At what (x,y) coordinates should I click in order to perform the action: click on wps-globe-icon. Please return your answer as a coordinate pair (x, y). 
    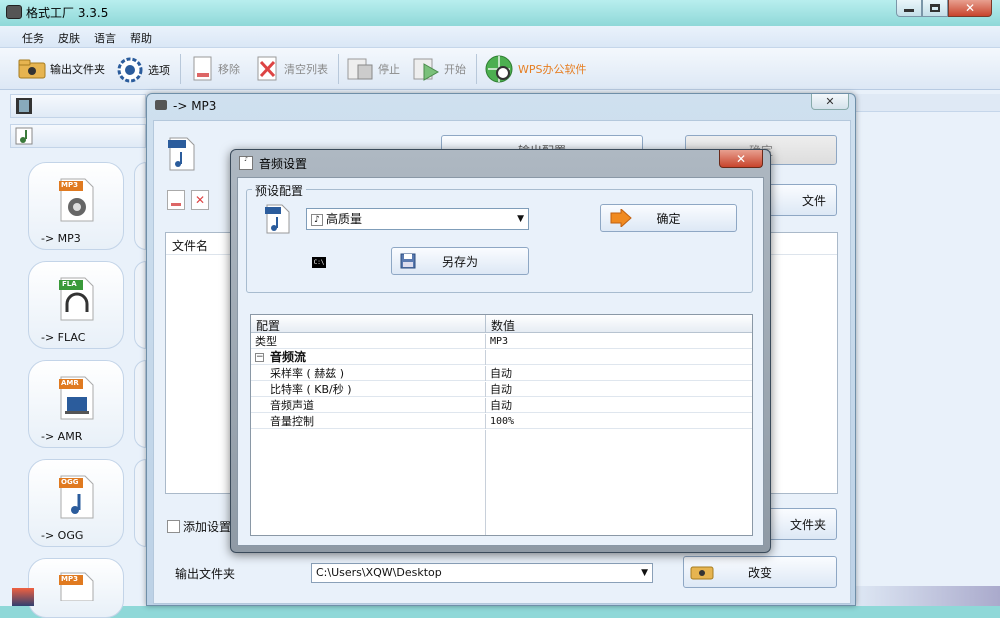
    Looking at the image, I should click on (499, 69).